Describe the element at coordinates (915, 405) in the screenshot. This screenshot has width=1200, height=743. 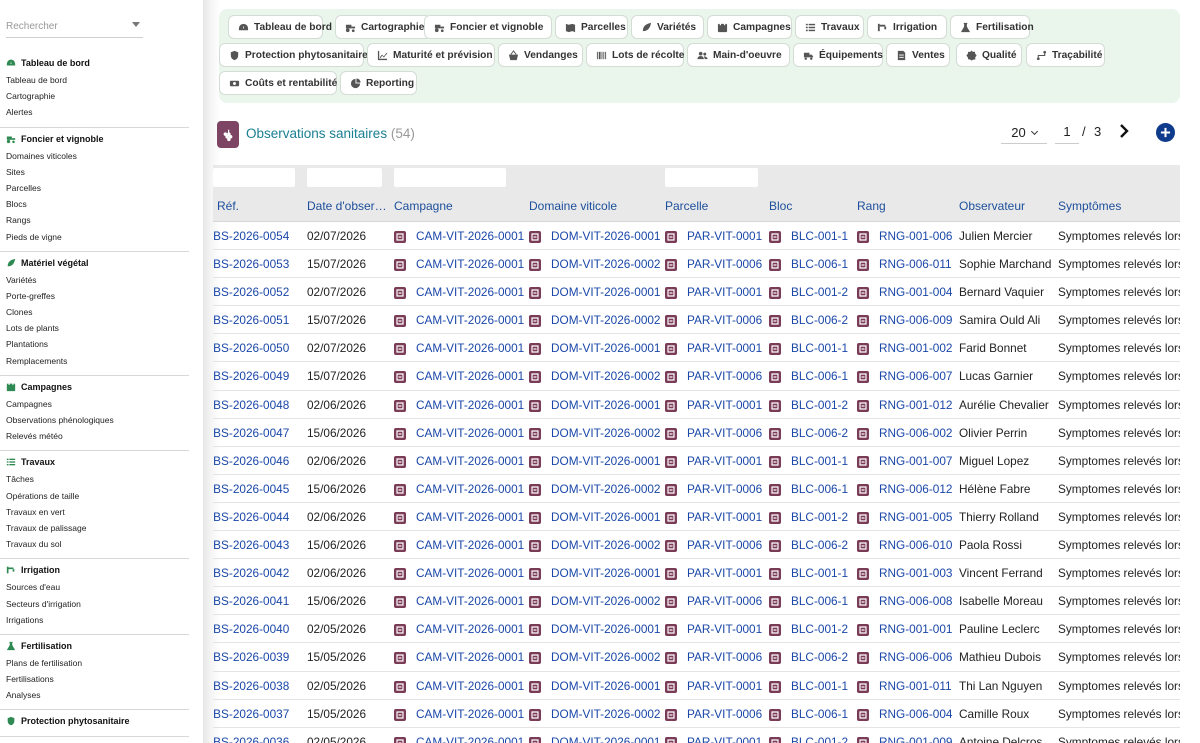
I see `table-cell: RNG-001-012` at that location.